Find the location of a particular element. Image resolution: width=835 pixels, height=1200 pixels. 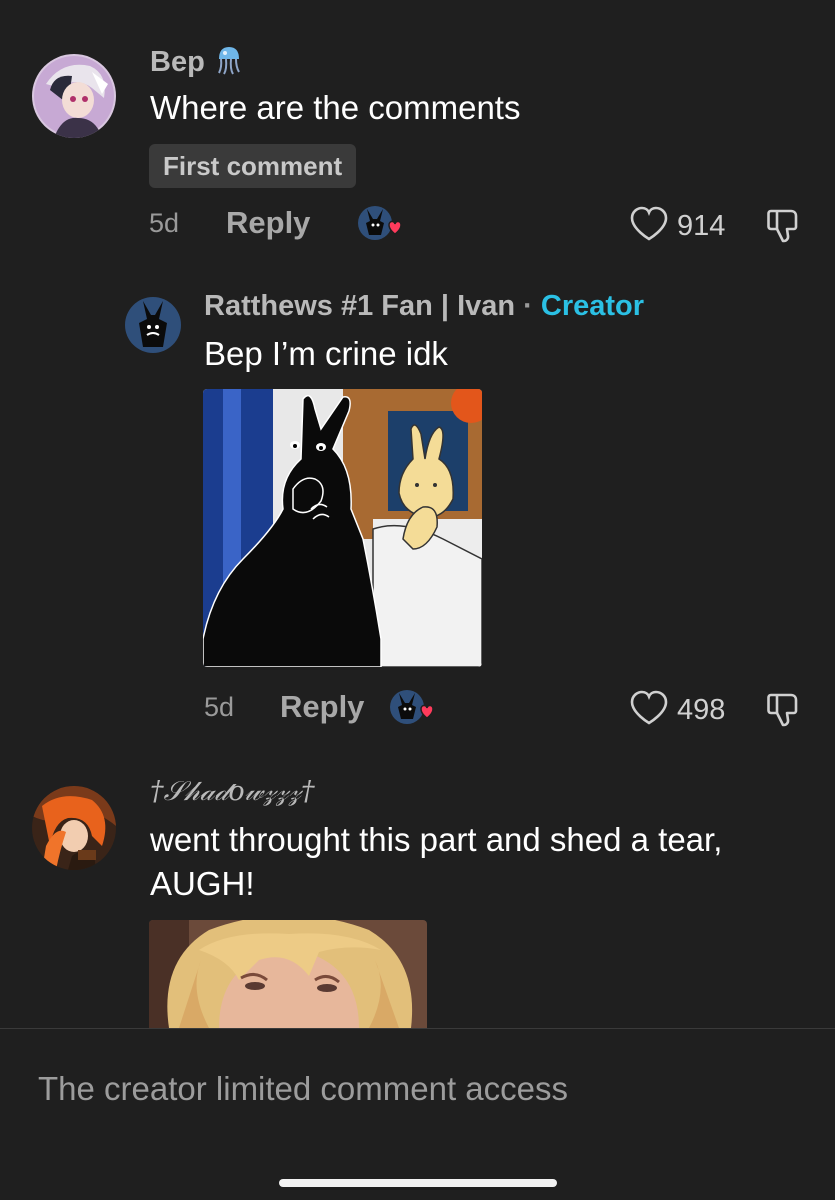

comment-text-line-2: AUGH! is located at coordinates (202, 883).